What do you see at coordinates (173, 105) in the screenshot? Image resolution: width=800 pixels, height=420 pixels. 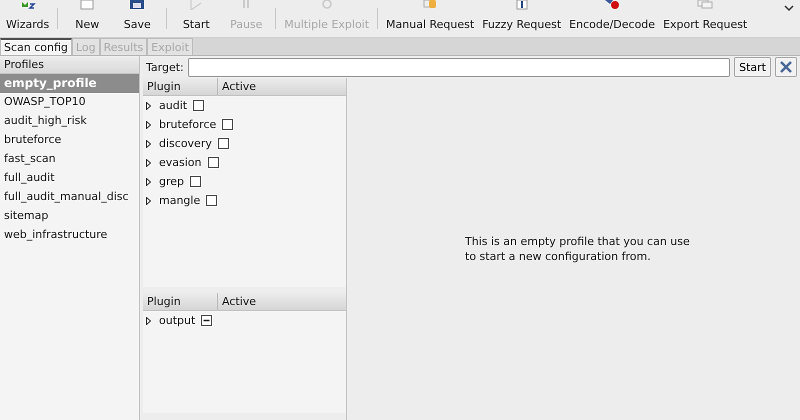 I see `plugin-name: audit` at bounding box center [173, 105].